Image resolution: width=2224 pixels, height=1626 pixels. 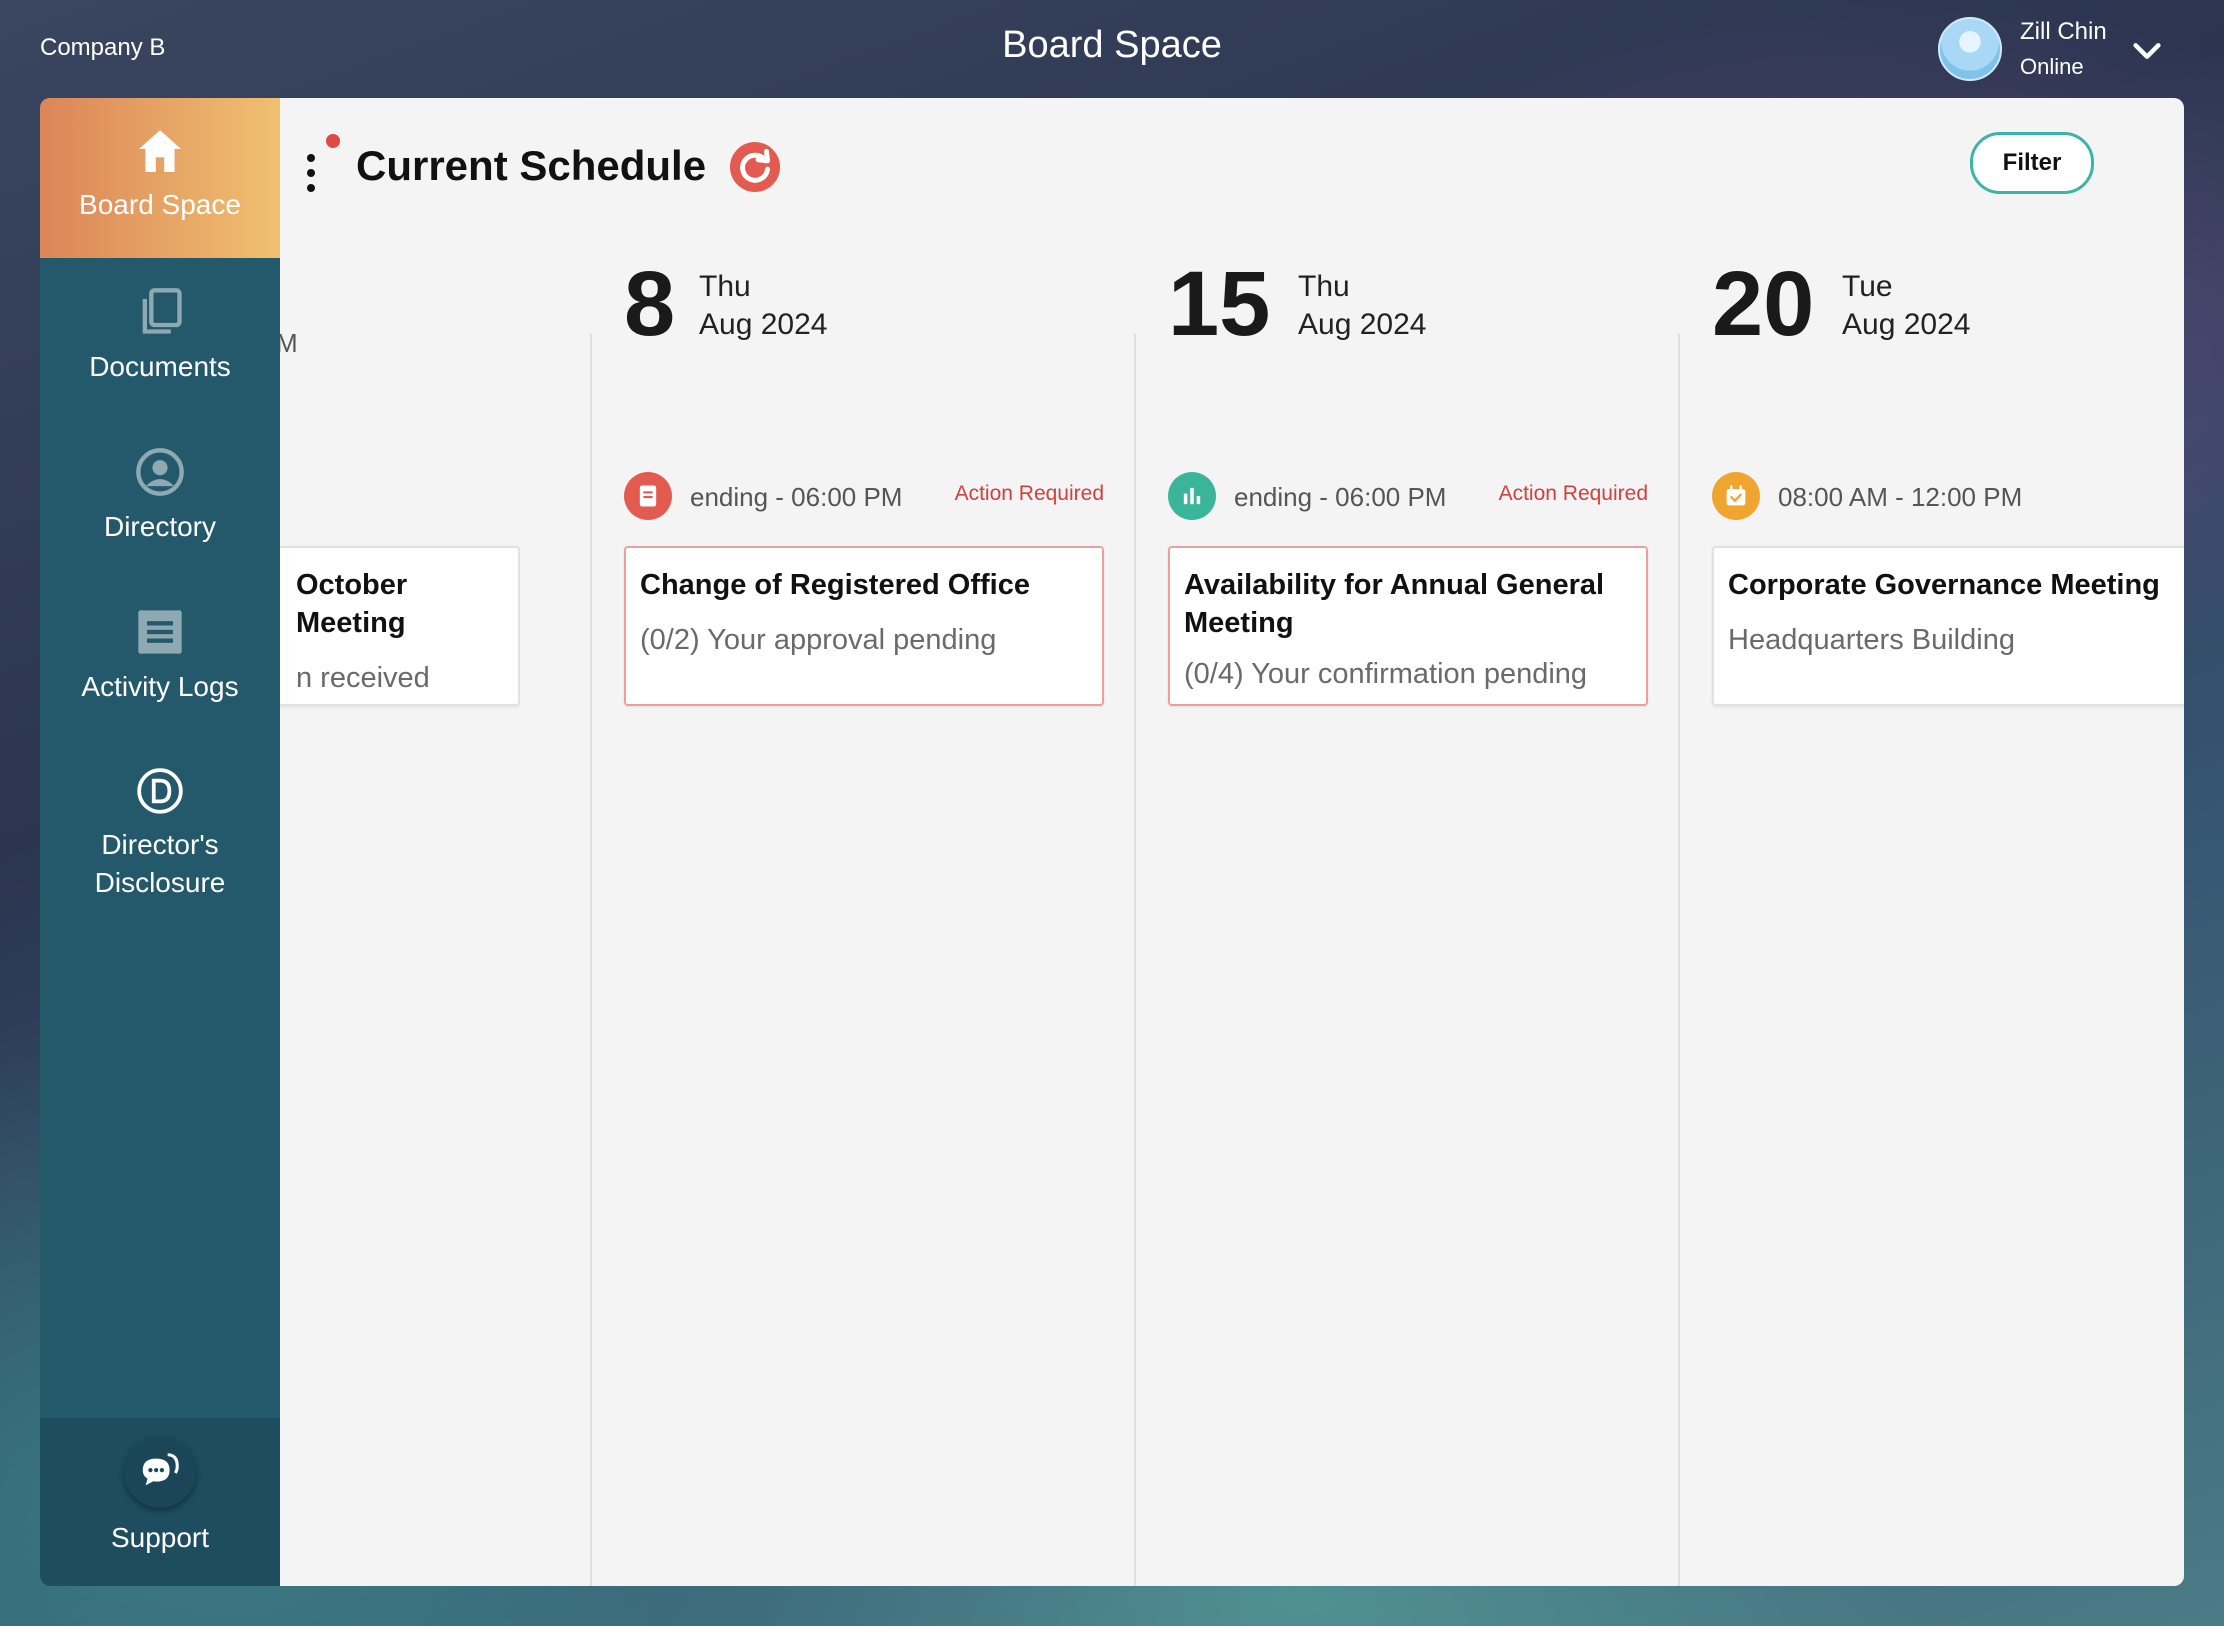 I want to click on schedule-column-partial: M October Meeting n received, so click(x=400, y=842).